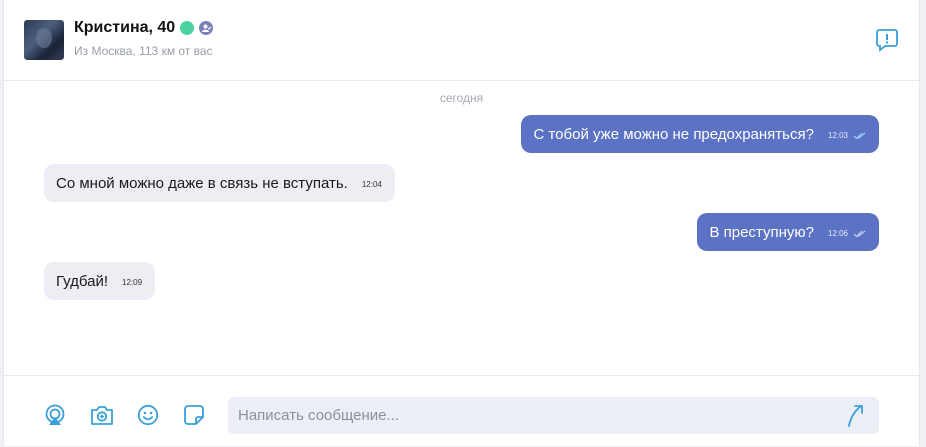  Describe the element at coordinates (148, 415) in the screenshot. I see `emoji-icon` at that location.